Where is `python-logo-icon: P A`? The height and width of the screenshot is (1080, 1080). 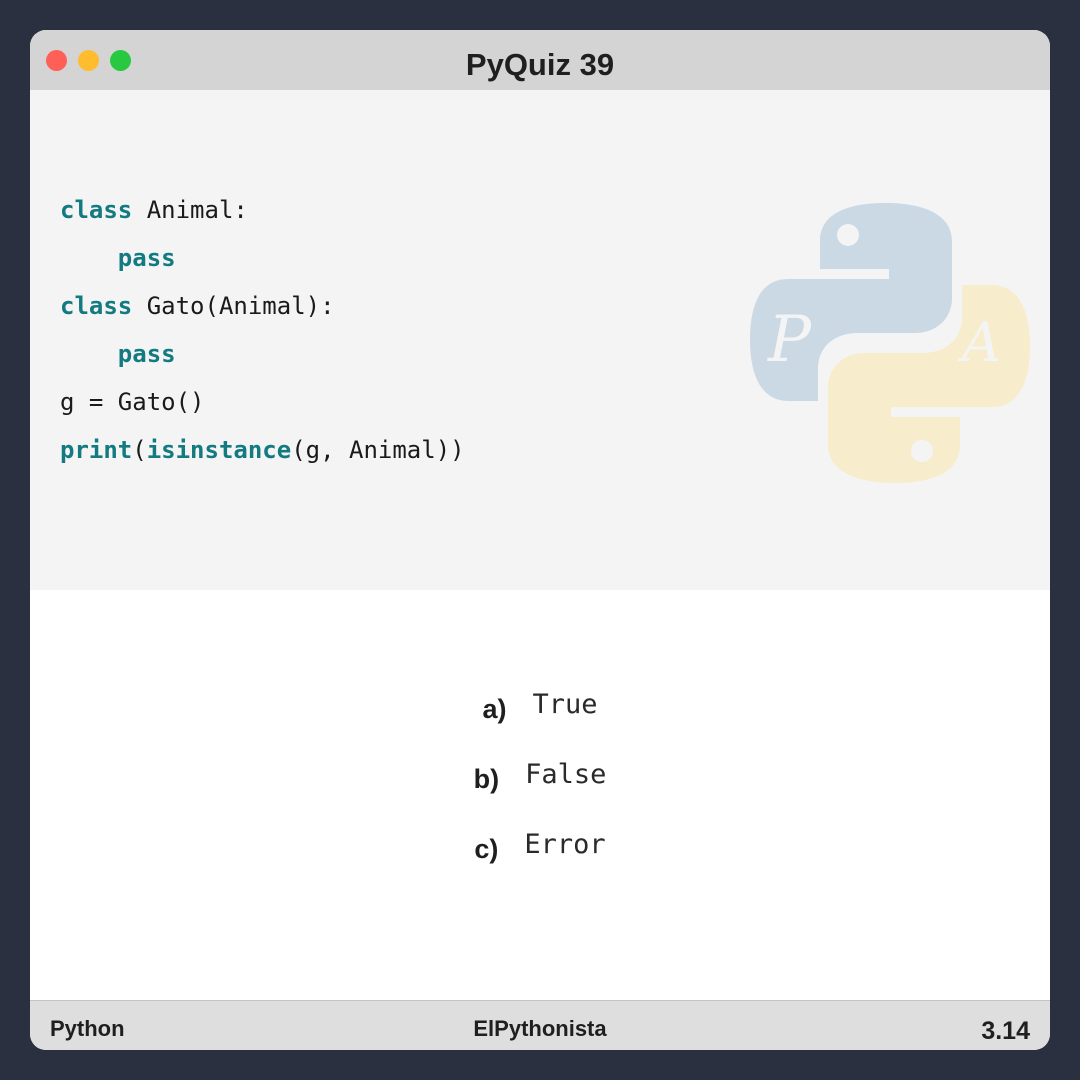
python-logo-icon: P A is located at coordinates (890, 343).